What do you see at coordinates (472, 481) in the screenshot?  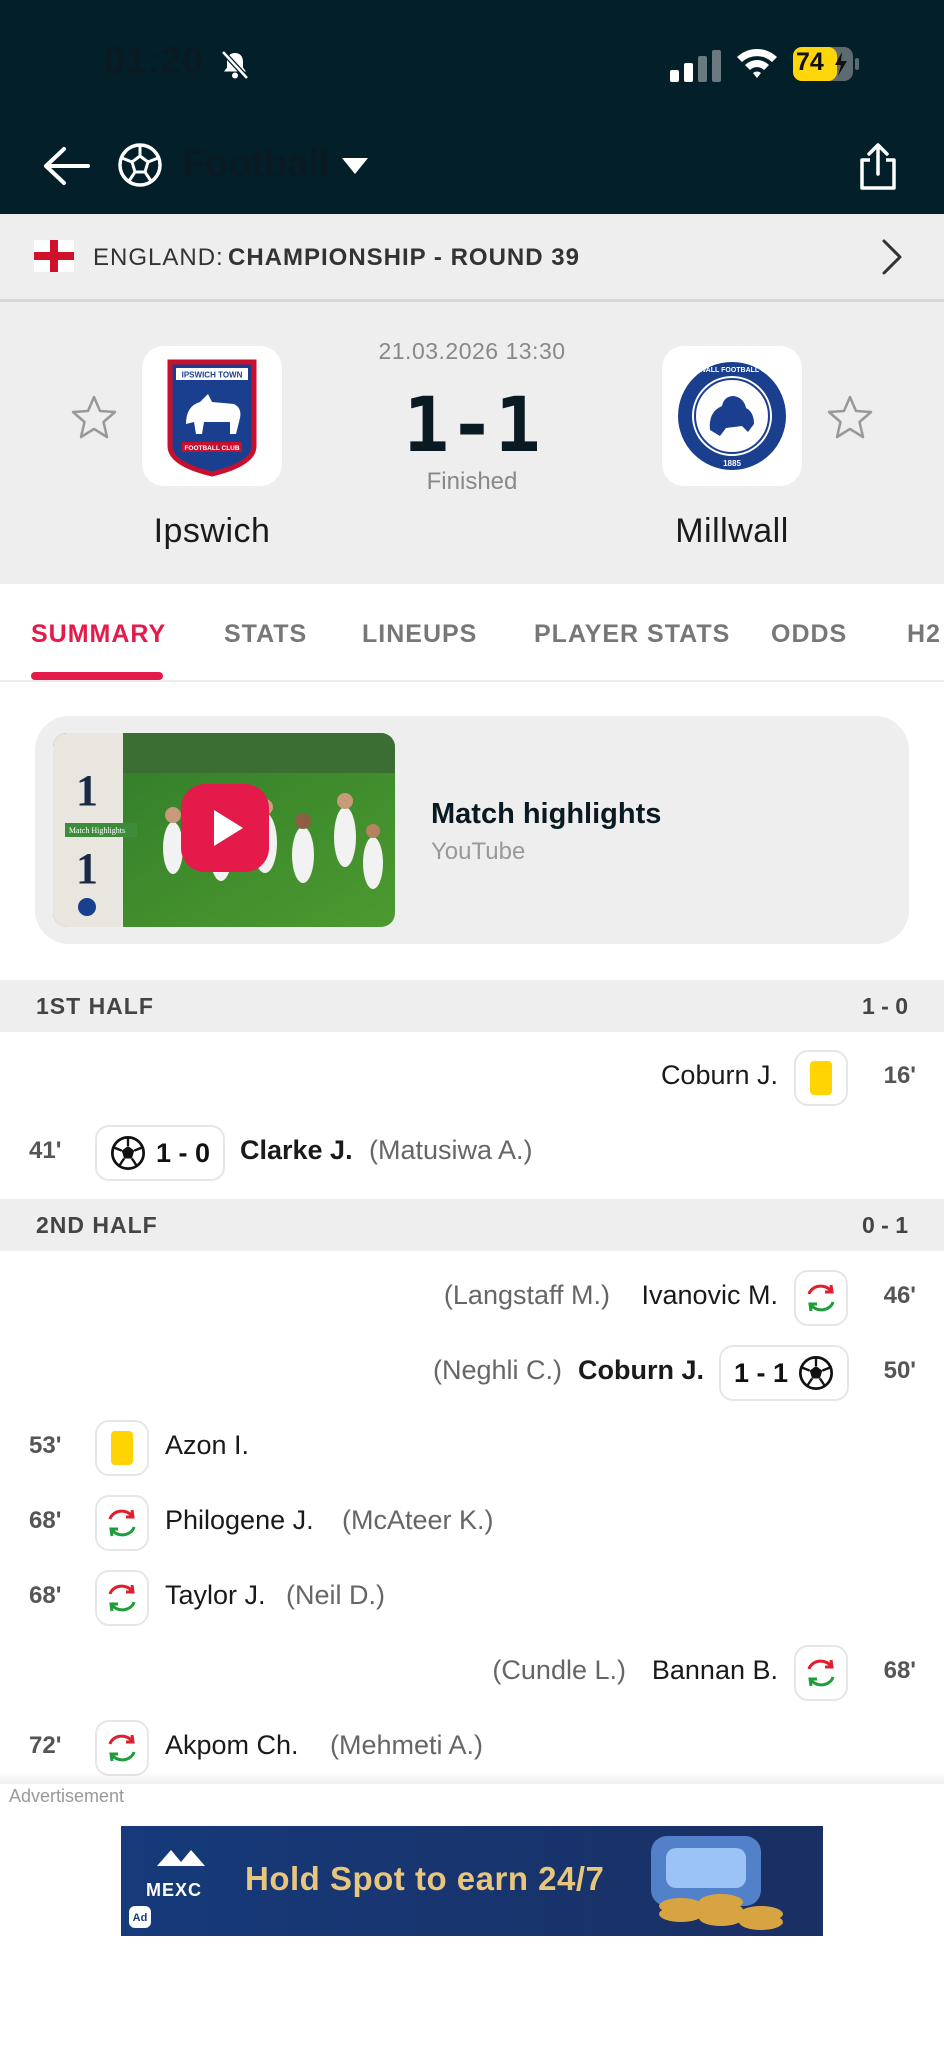 I see `match-status: Finished` at bounding box center [472, 481].